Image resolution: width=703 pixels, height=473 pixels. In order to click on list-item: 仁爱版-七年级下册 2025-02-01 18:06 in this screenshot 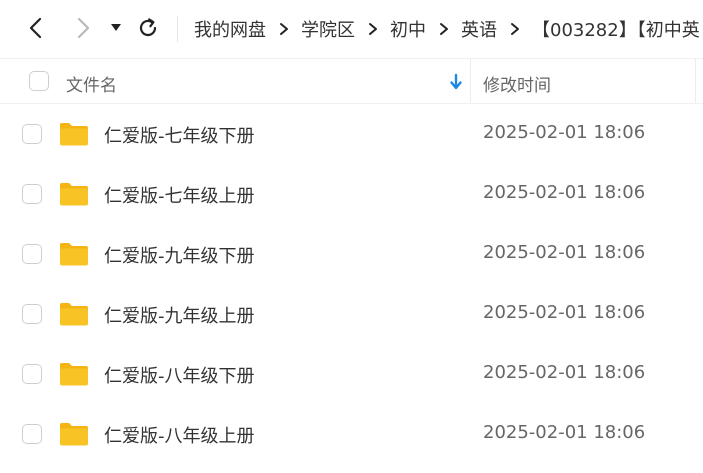, I will do `click(351, 134)`.